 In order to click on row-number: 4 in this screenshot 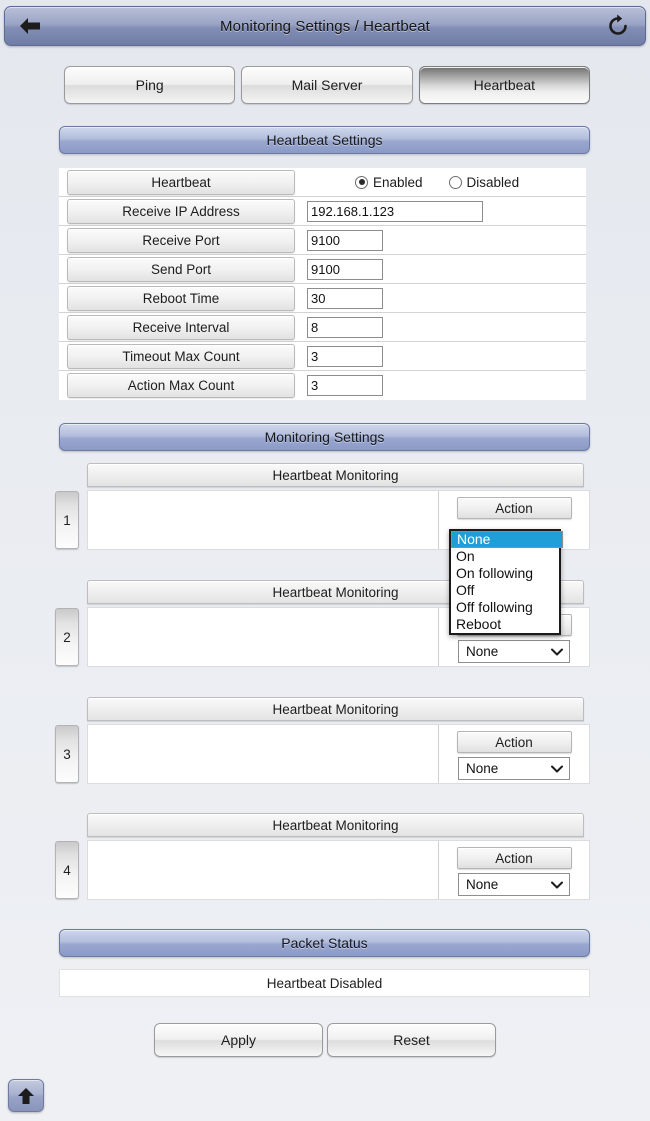, I will do `click(67, 870)`.